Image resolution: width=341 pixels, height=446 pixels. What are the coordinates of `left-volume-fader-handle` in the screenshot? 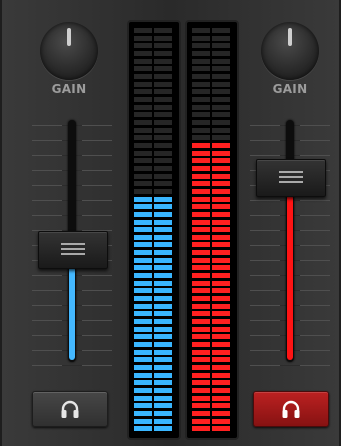 It's located at (73, 250).